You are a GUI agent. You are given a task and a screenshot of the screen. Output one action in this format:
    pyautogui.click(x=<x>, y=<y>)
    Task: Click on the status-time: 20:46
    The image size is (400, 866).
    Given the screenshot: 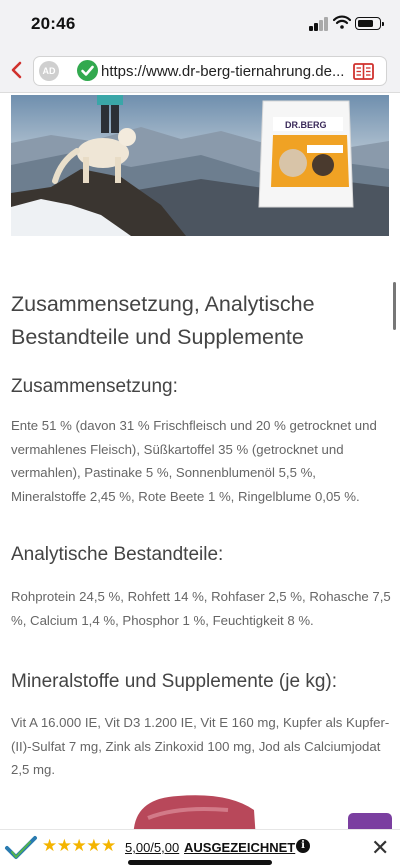 What is the action you would take?
    pyautogui.click(x=53, y=23)
    